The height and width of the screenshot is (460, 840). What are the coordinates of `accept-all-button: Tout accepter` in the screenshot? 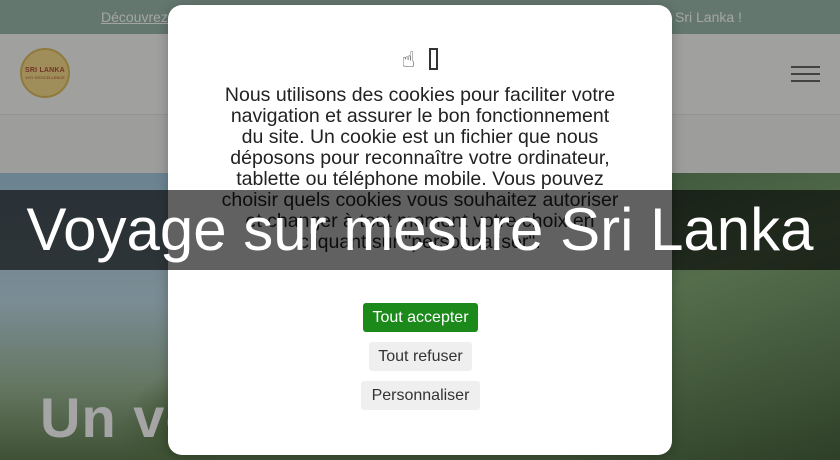 It's located at (420, 317).